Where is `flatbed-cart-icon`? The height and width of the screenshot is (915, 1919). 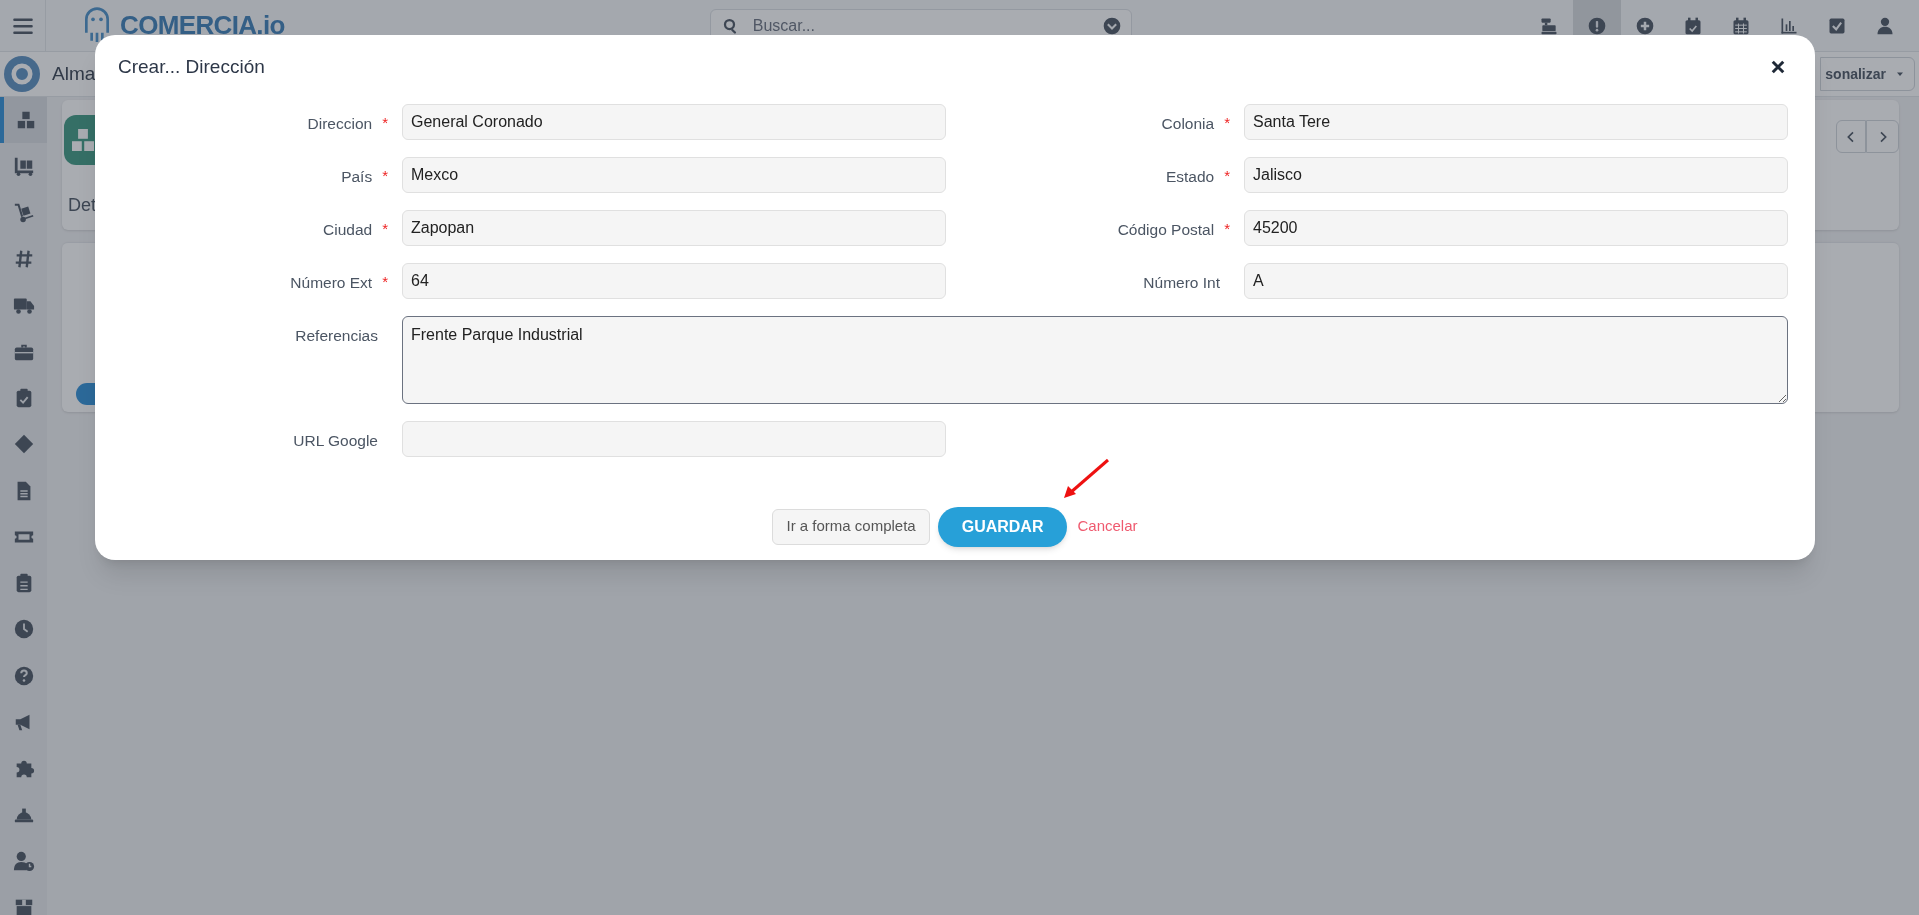
flatbed-cart-icon is located at coordinates (23, 166).